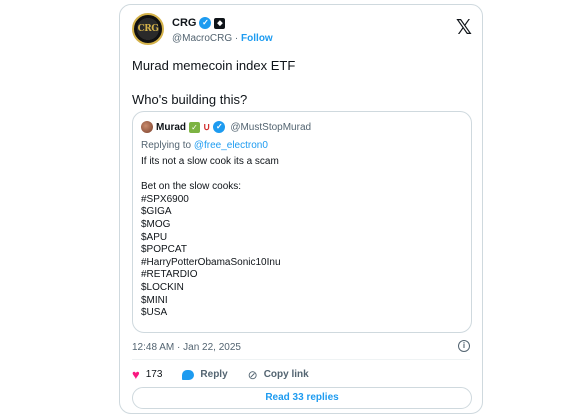  I want to click on info-icon: i, so click(464, 346).